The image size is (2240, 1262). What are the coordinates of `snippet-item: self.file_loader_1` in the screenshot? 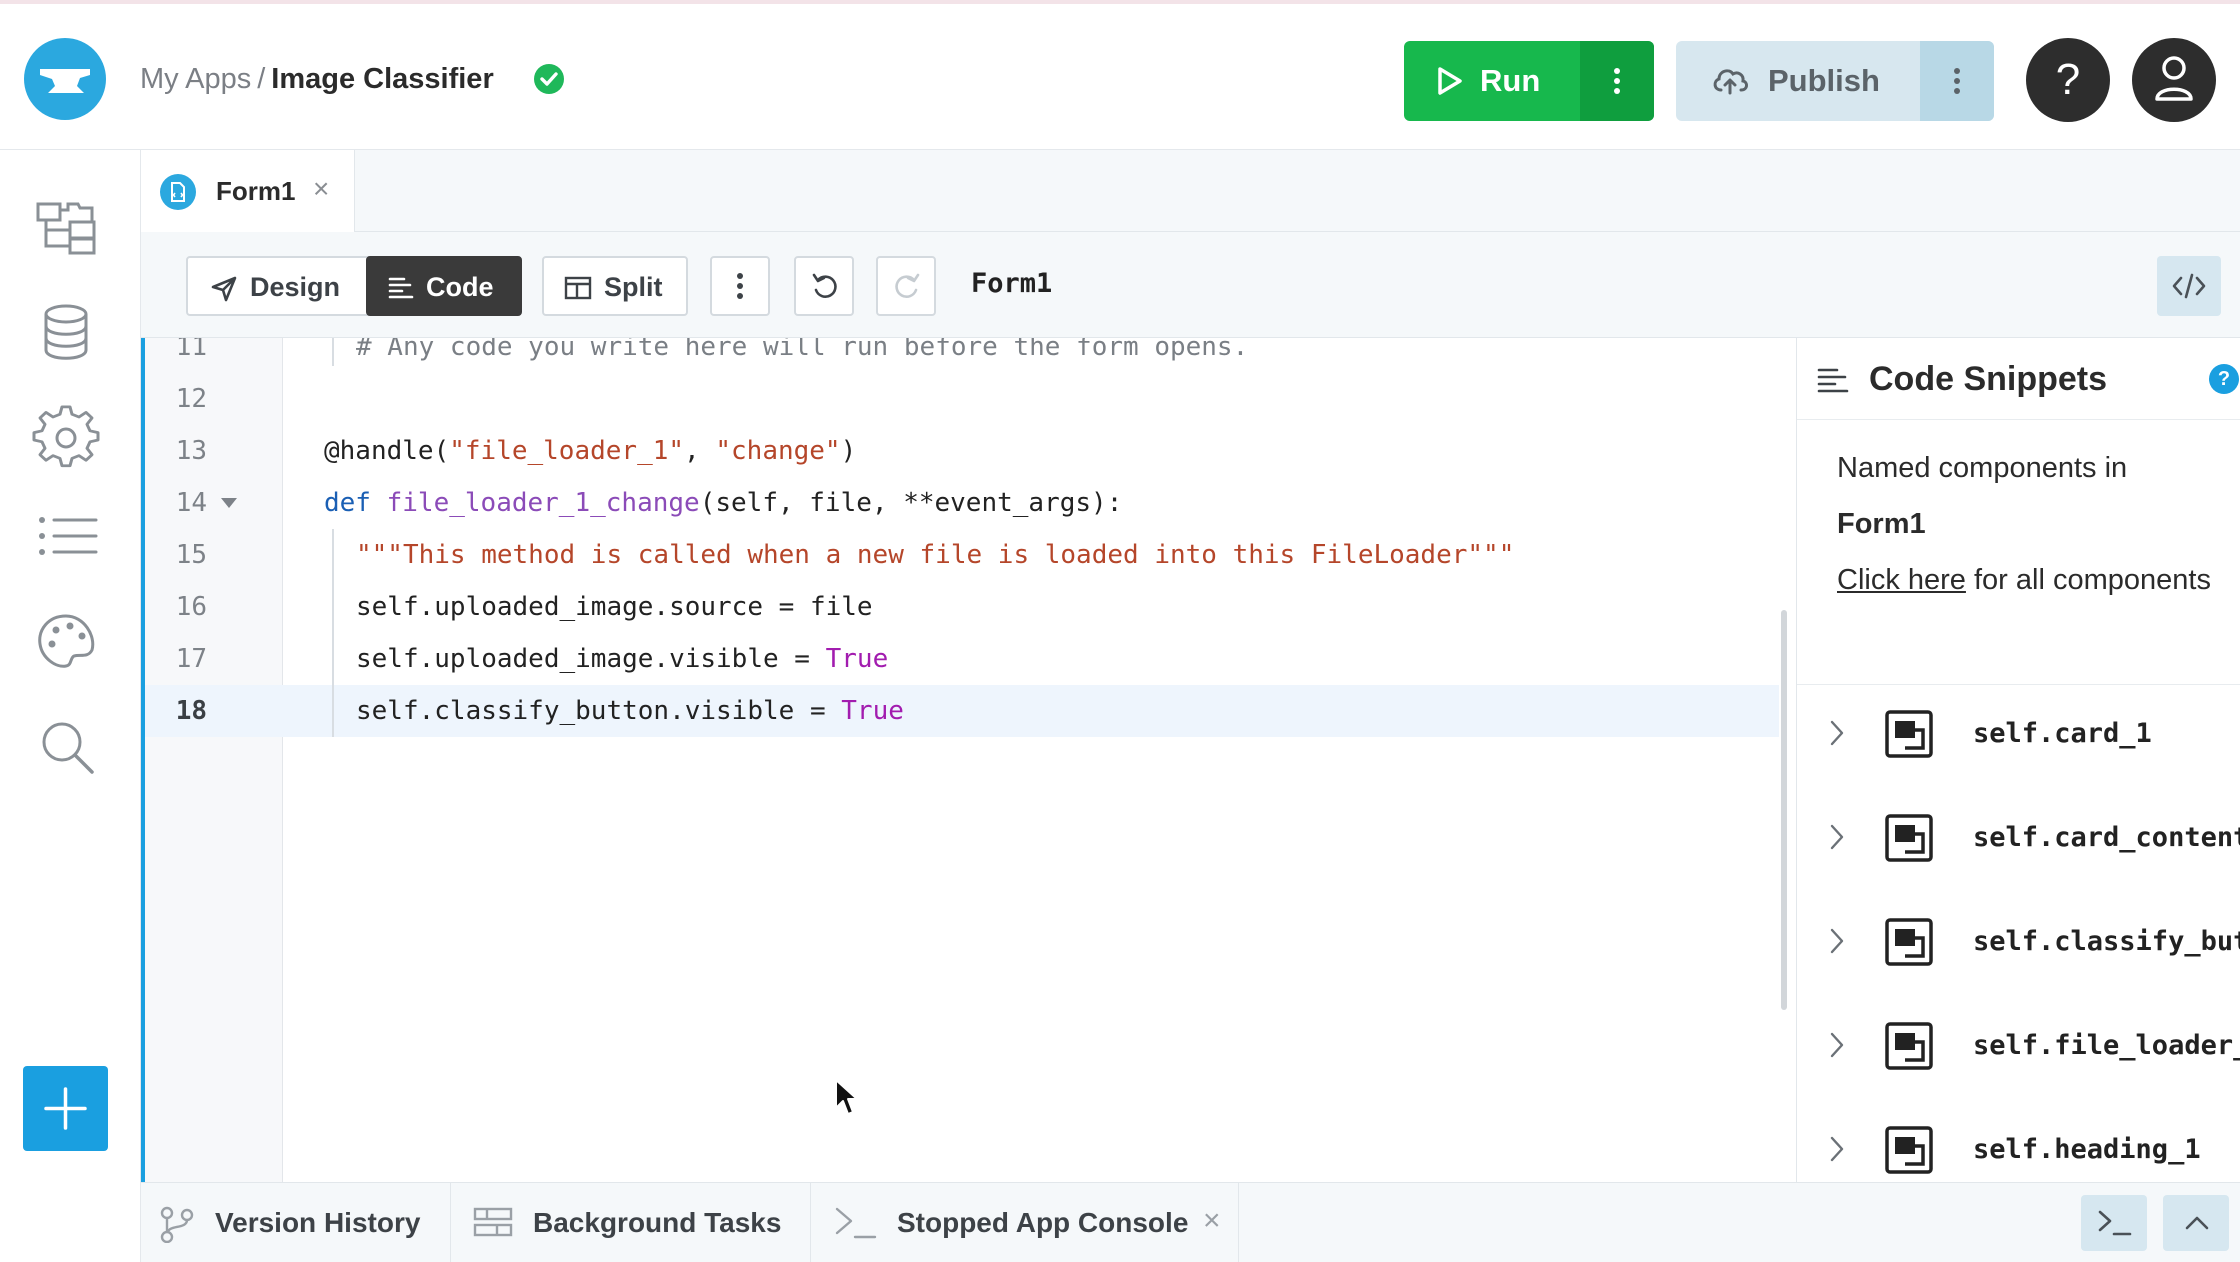 It's located at (2018, 1048).